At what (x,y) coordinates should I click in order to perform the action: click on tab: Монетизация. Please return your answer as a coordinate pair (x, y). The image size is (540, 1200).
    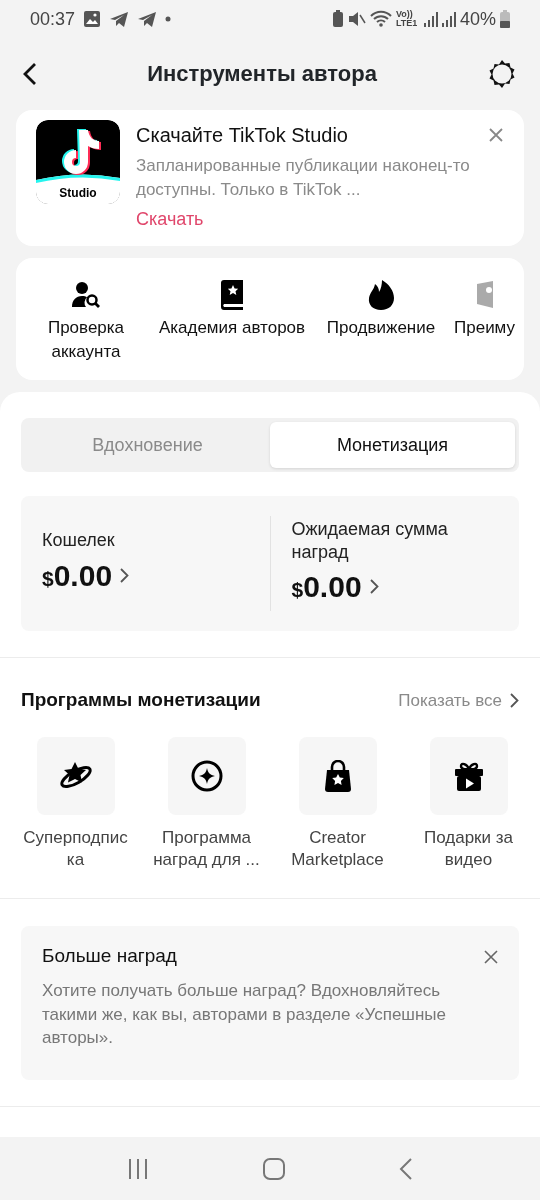
    Looking at the image, I should click on (392, 445).